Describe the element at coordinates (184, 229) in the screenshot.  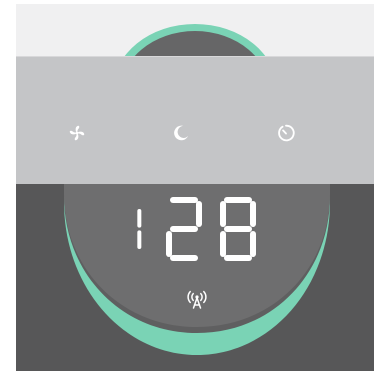
I see `digit-two` at that location.